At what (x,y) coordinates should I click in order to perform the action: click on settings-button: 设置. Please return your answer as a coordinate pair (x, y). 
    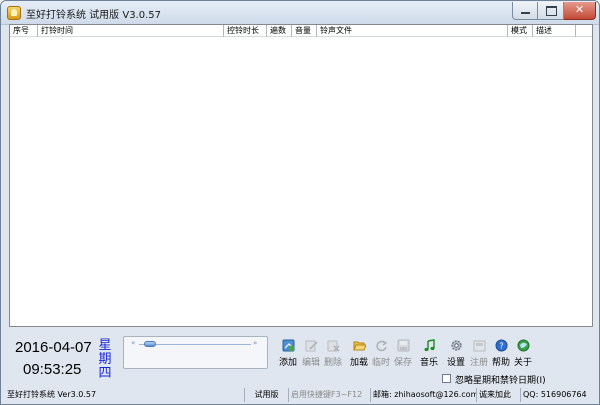
    Looking at the image, I should click on (456, 354).